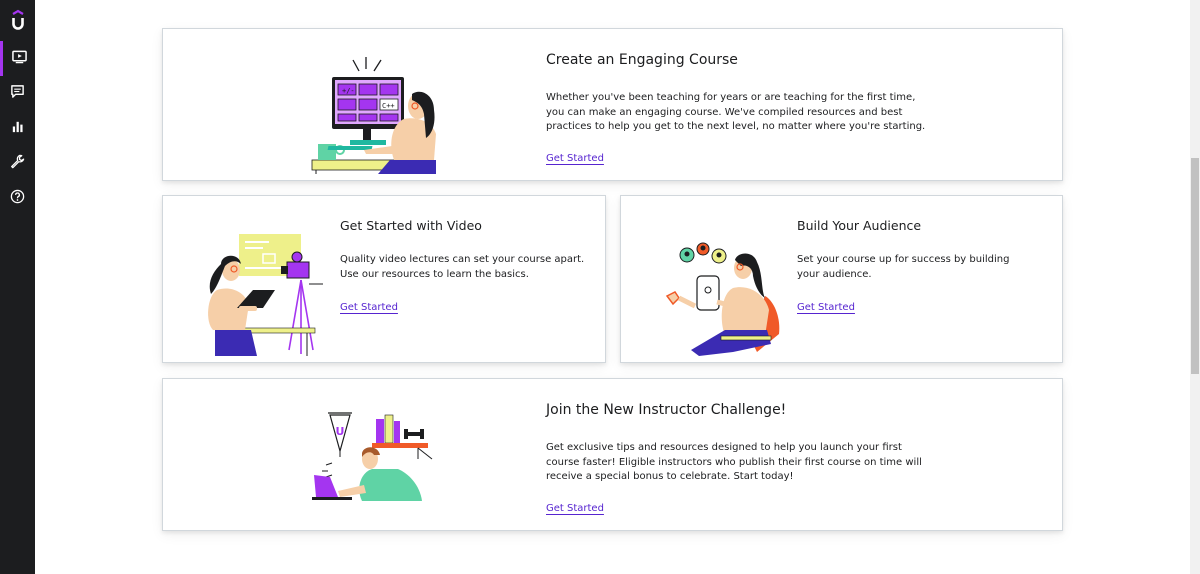 This screenshot has height=574, width=1200. Describe the element at coordinates (411, 225) in the screenshot. I see `card-title: Get Started with Video` at that location.